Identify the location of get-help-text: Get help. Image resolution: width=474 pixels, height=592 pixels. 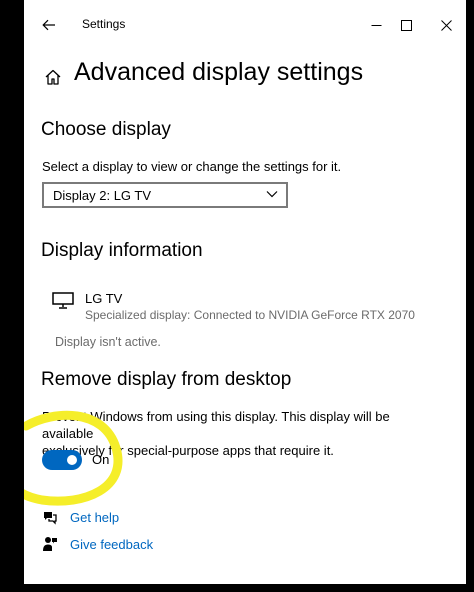
(94, 517).